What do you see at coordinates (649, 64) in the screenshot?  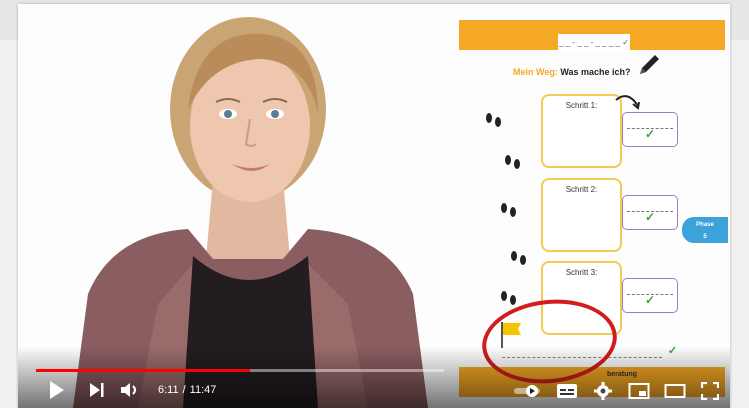 I see `pencil-icon` at bounding box center [649, 64].